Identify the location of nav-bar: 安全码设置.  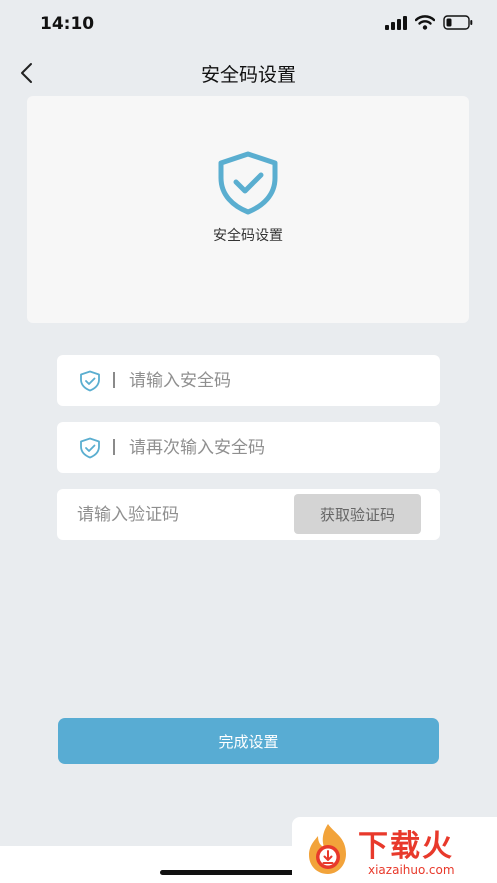
(248, 72).